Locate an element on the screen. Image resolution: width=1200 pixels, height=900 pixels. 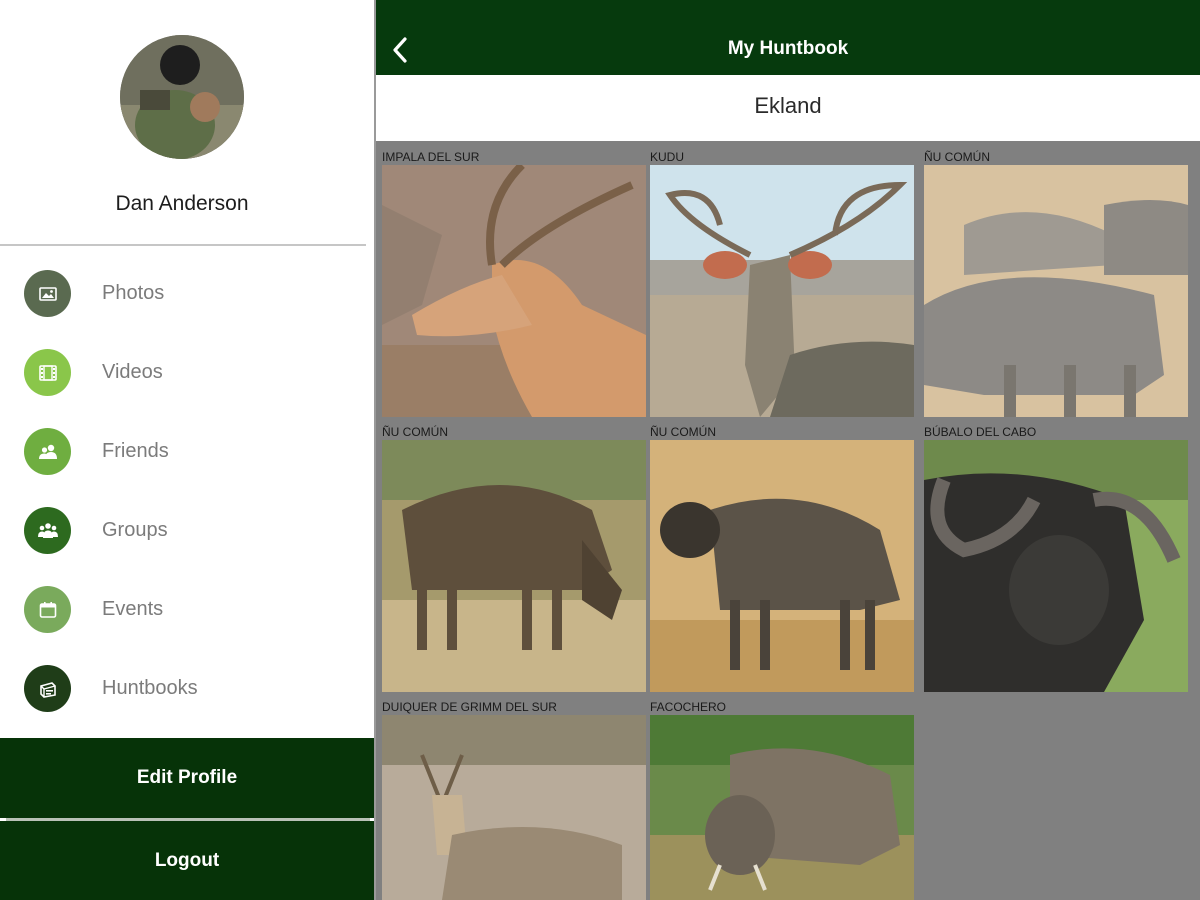
tile-label: KUDU is located at coordinates (667, 157).